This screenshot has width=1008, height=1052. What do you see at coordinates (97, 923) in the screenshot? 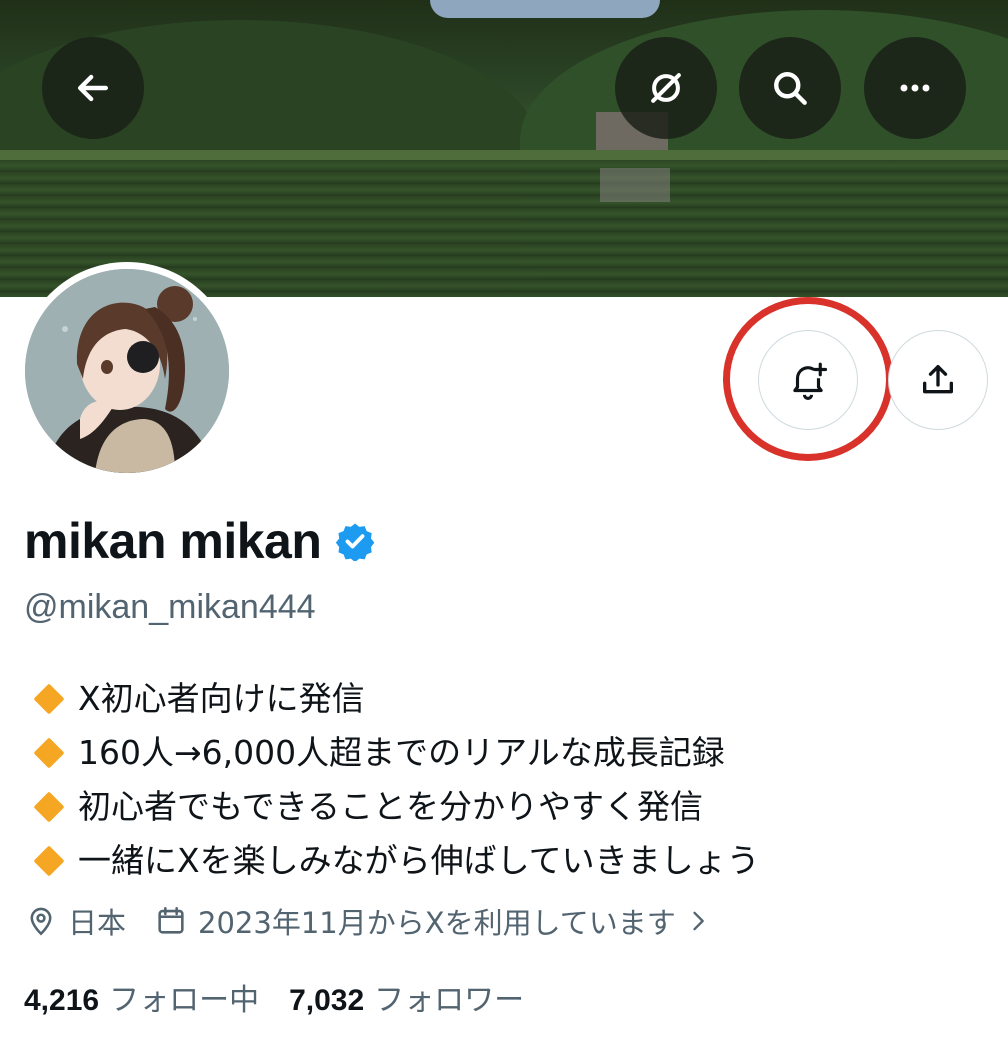
I see `location-text: 日本` at bounding box center [97, 923].